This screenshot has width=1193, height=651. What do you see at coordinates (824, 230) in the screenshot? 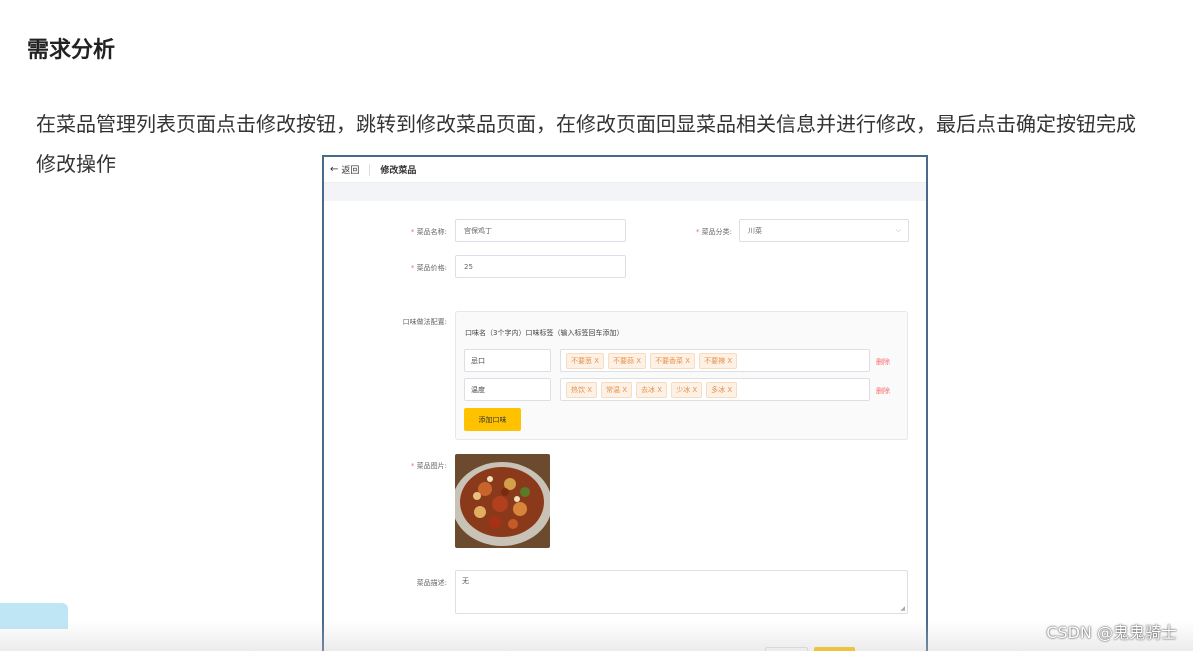
I see `dish-category-select: 川菜 ⌵` at bounding box center [824, 230].